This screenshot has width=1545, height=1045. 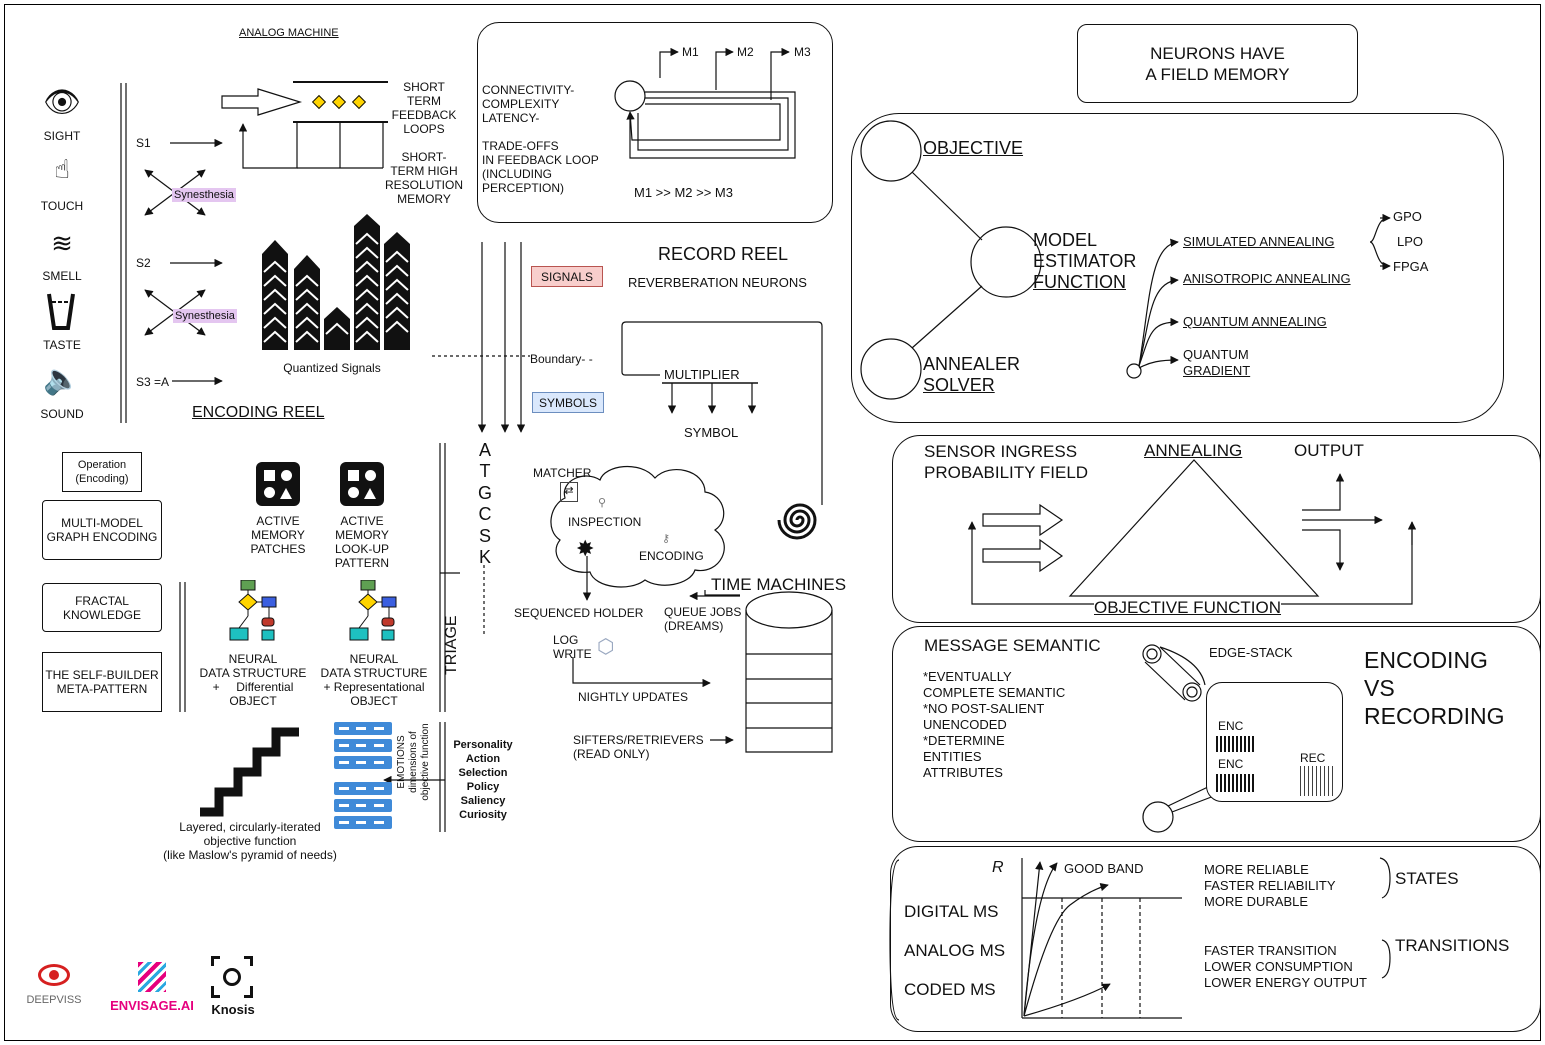 I want to click on boundary-label: Boundary- -, so click(x=561, y=359).